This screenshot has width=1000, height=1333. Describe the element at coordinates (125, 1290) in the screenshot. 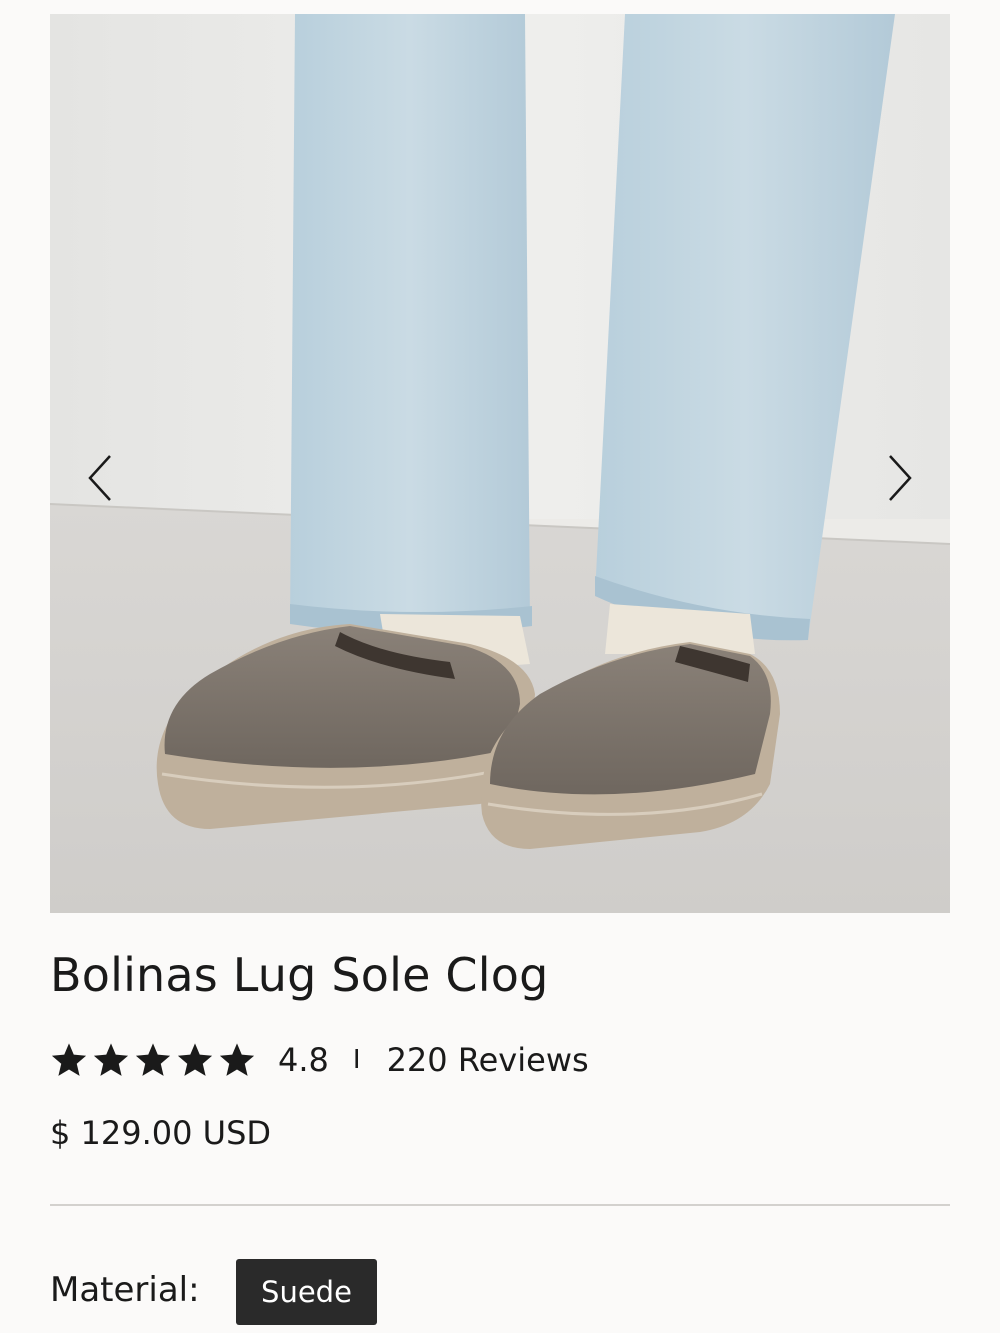

I see `material-label: Material:` at that location.